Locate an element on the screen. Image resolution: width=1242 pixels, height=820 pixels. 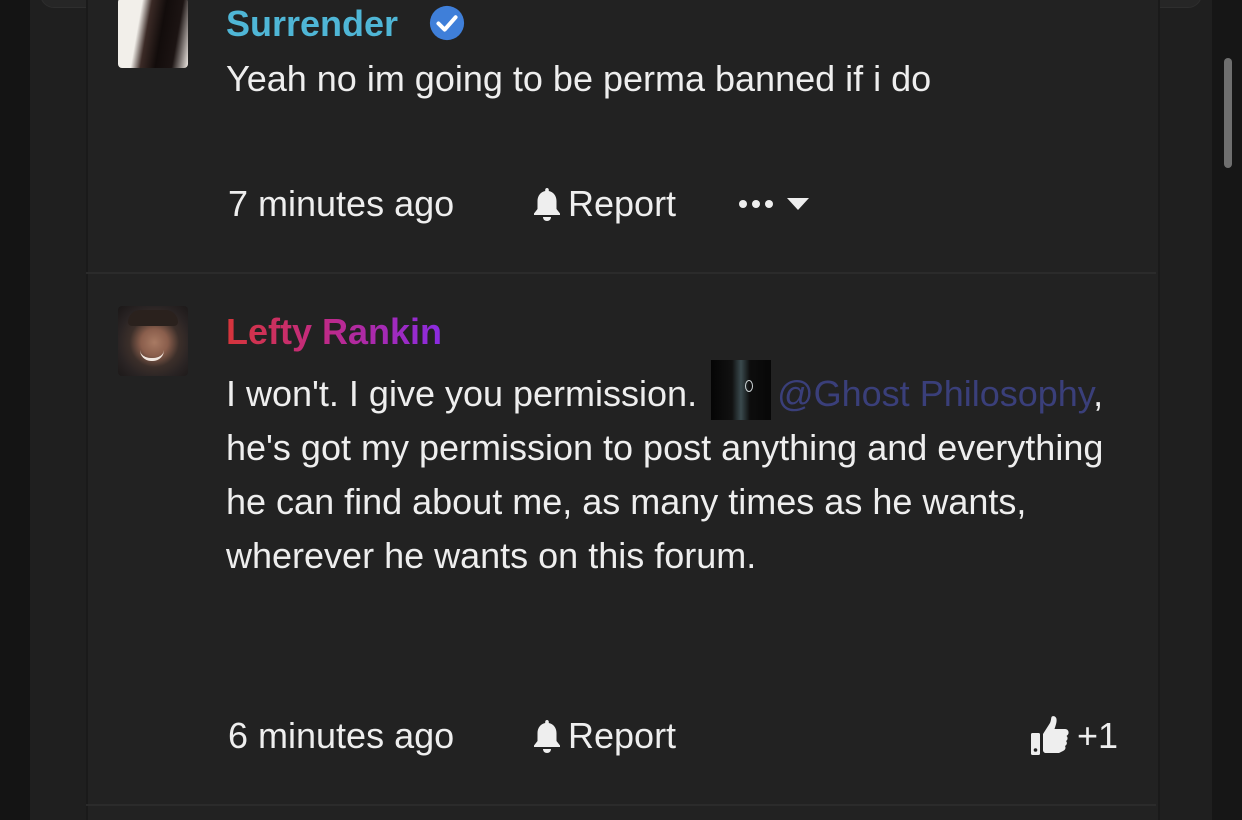
ellipsis-icon is located at coordinates (756, 204).